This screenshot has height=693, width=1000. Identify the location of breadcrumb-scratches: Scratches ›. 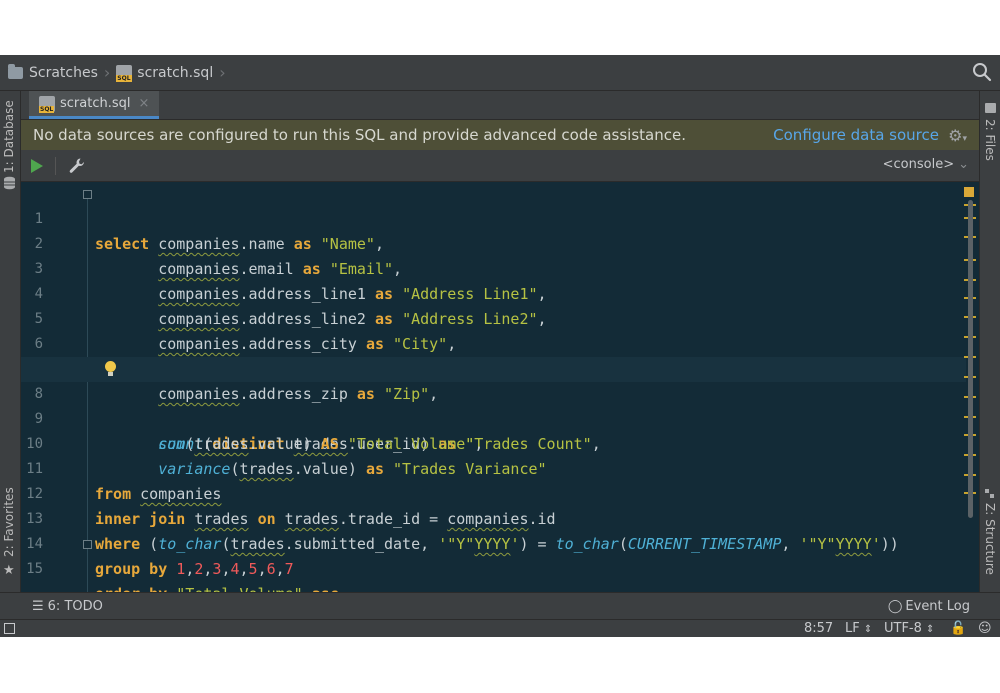
(58, 72).